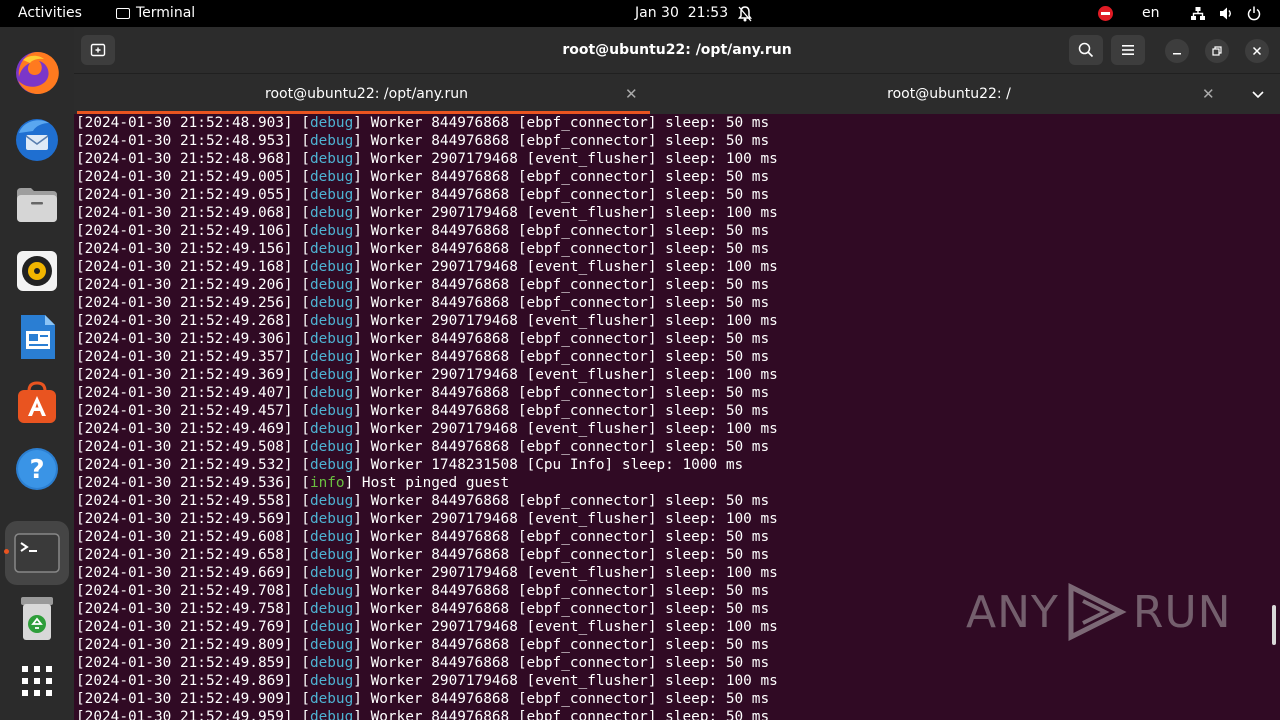 The image size is (1280, 720). I want to click on log-timestamp: [2024-01-30 21:52:49.658], so click(184, 555).